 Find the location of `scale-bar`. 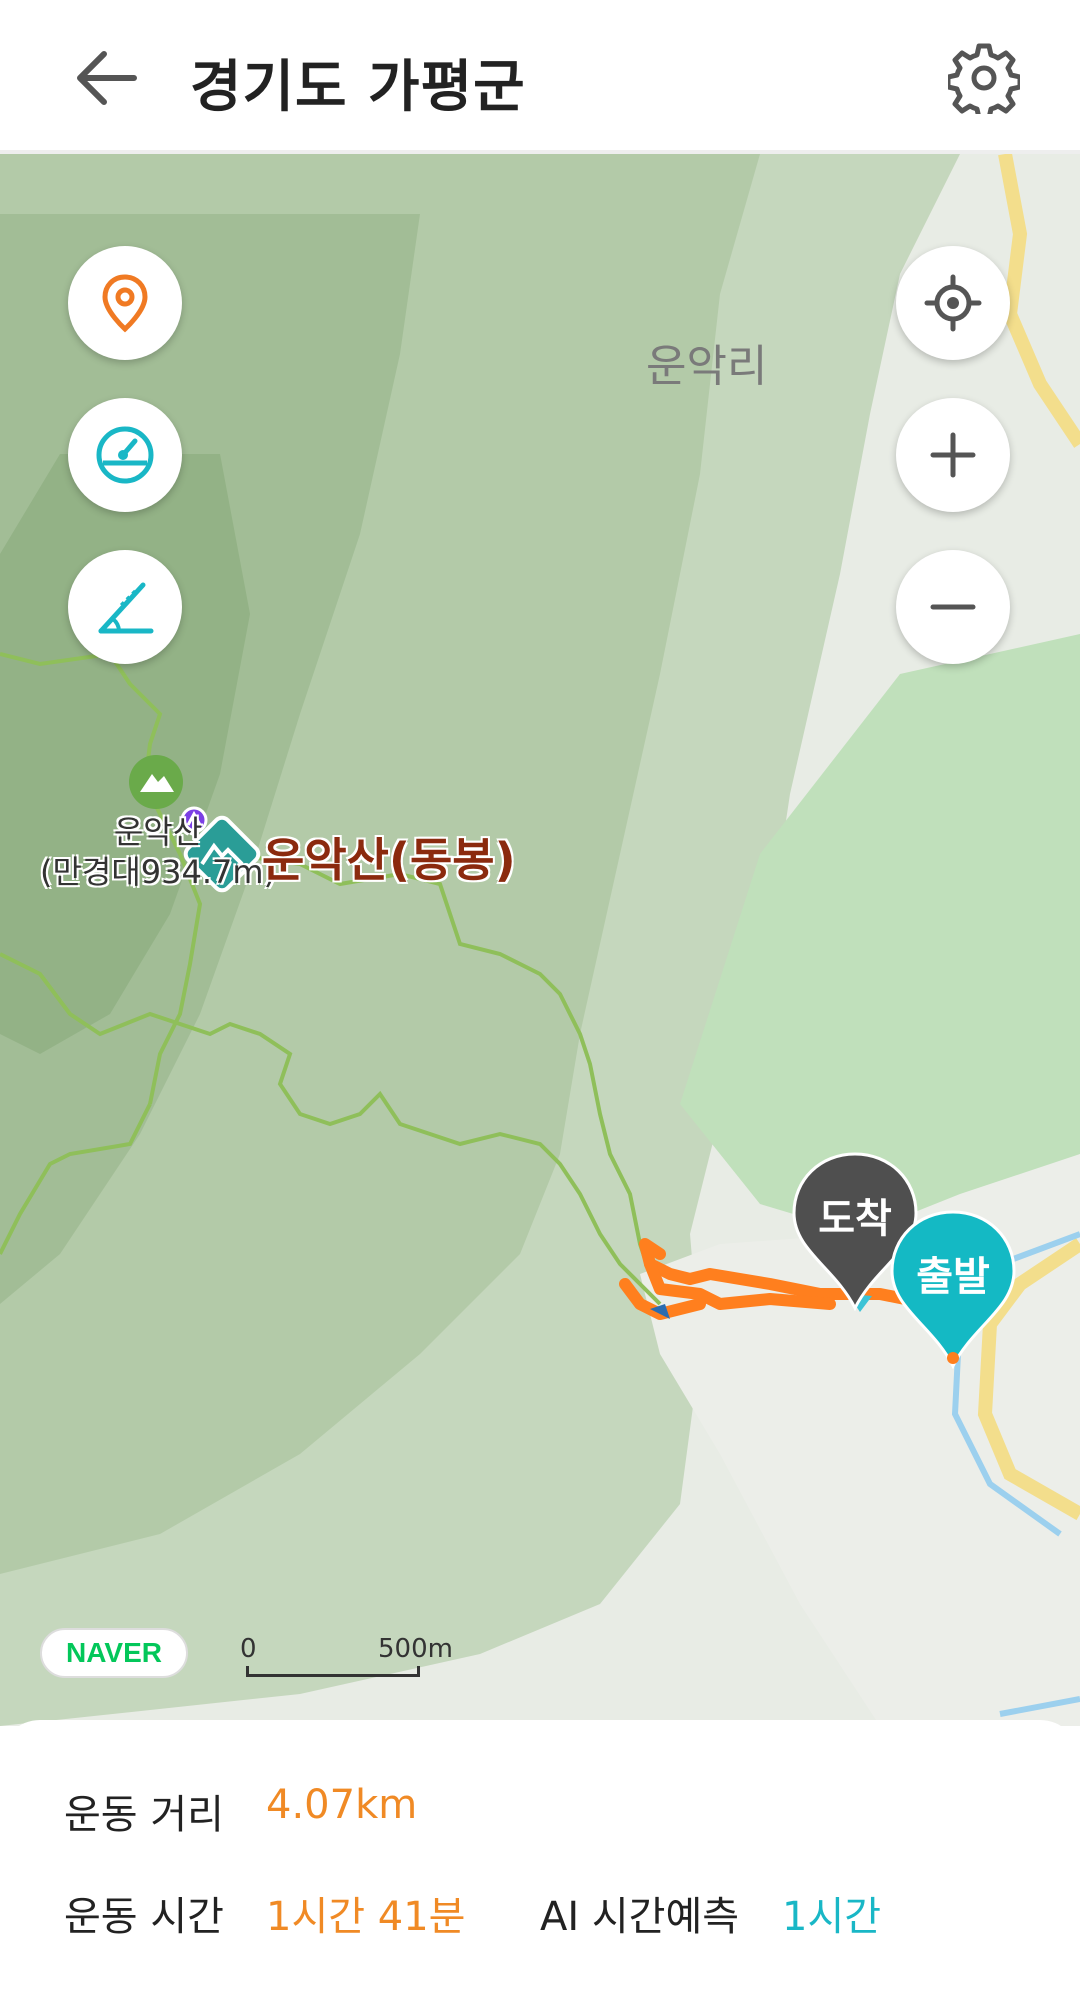

scale-bar is located at coordinates (333, 1671).